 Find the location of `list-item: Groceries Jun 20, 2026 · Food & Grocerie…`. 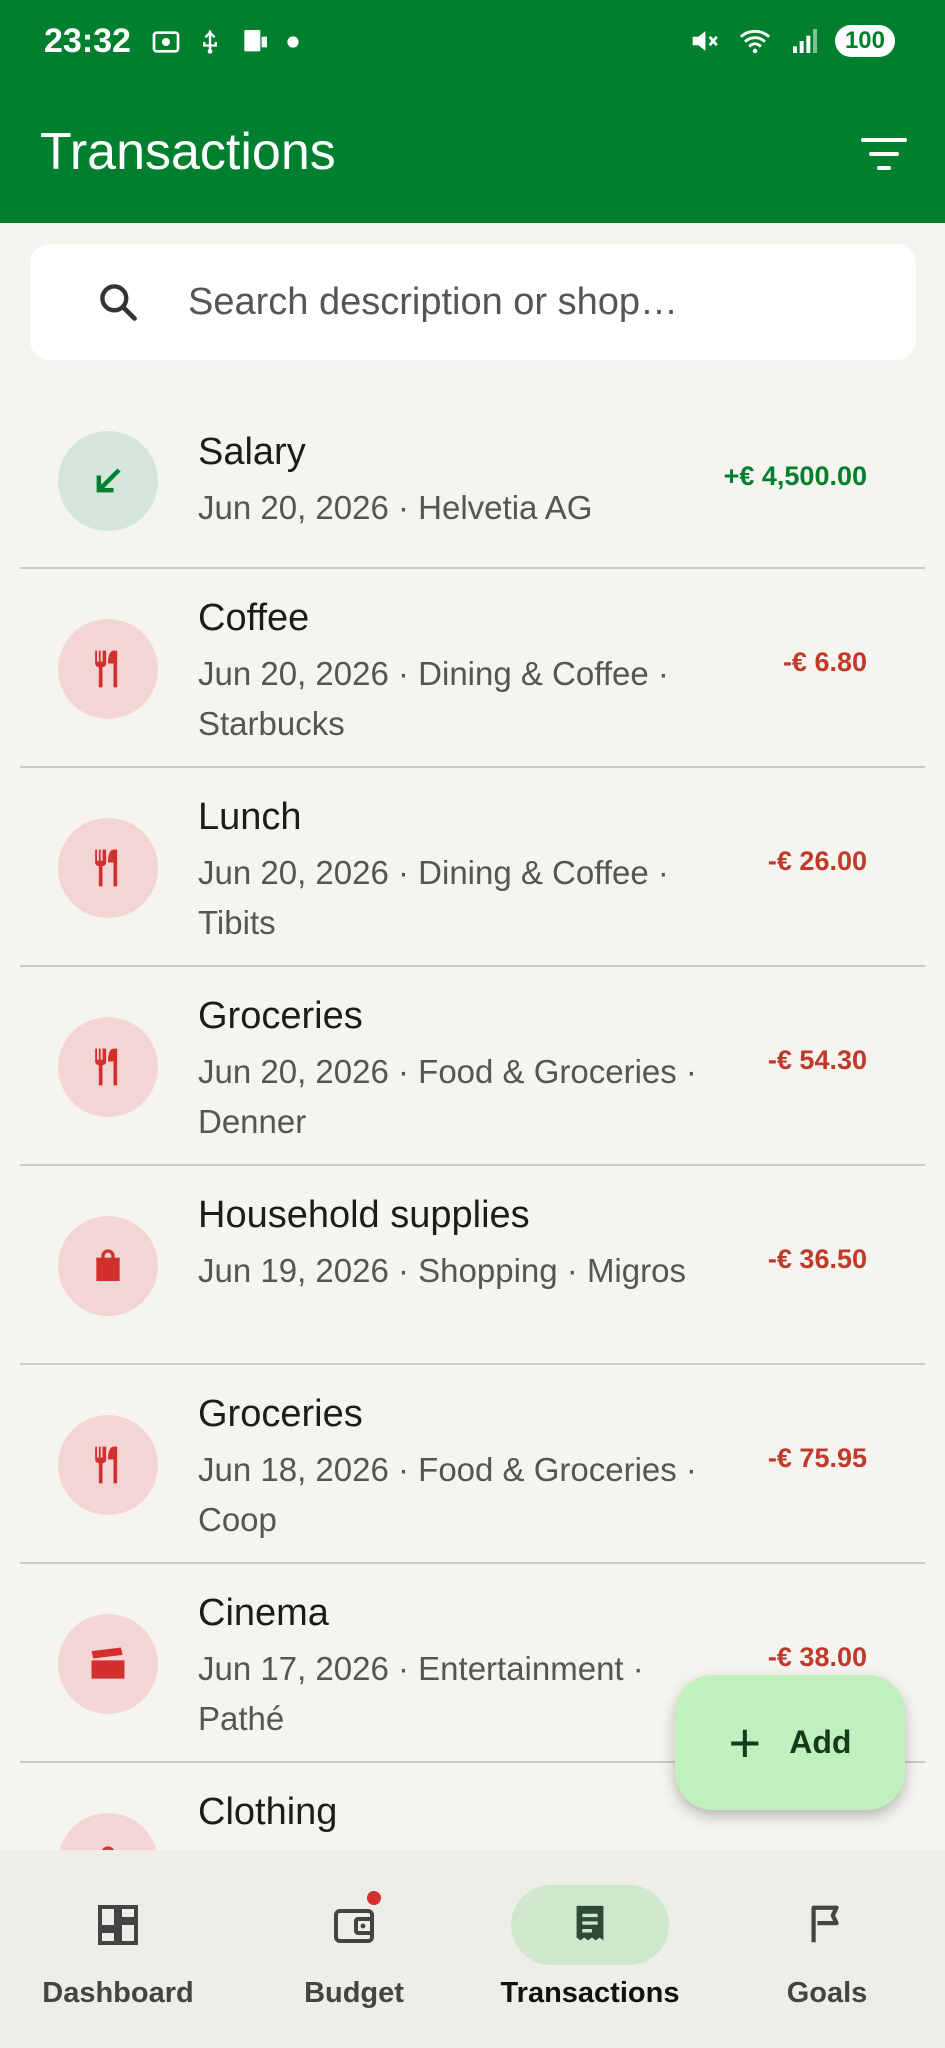

list-item: Groceries Jun 20, 2026 · Food & Grocerie… is located at coordinates (472, 1066).